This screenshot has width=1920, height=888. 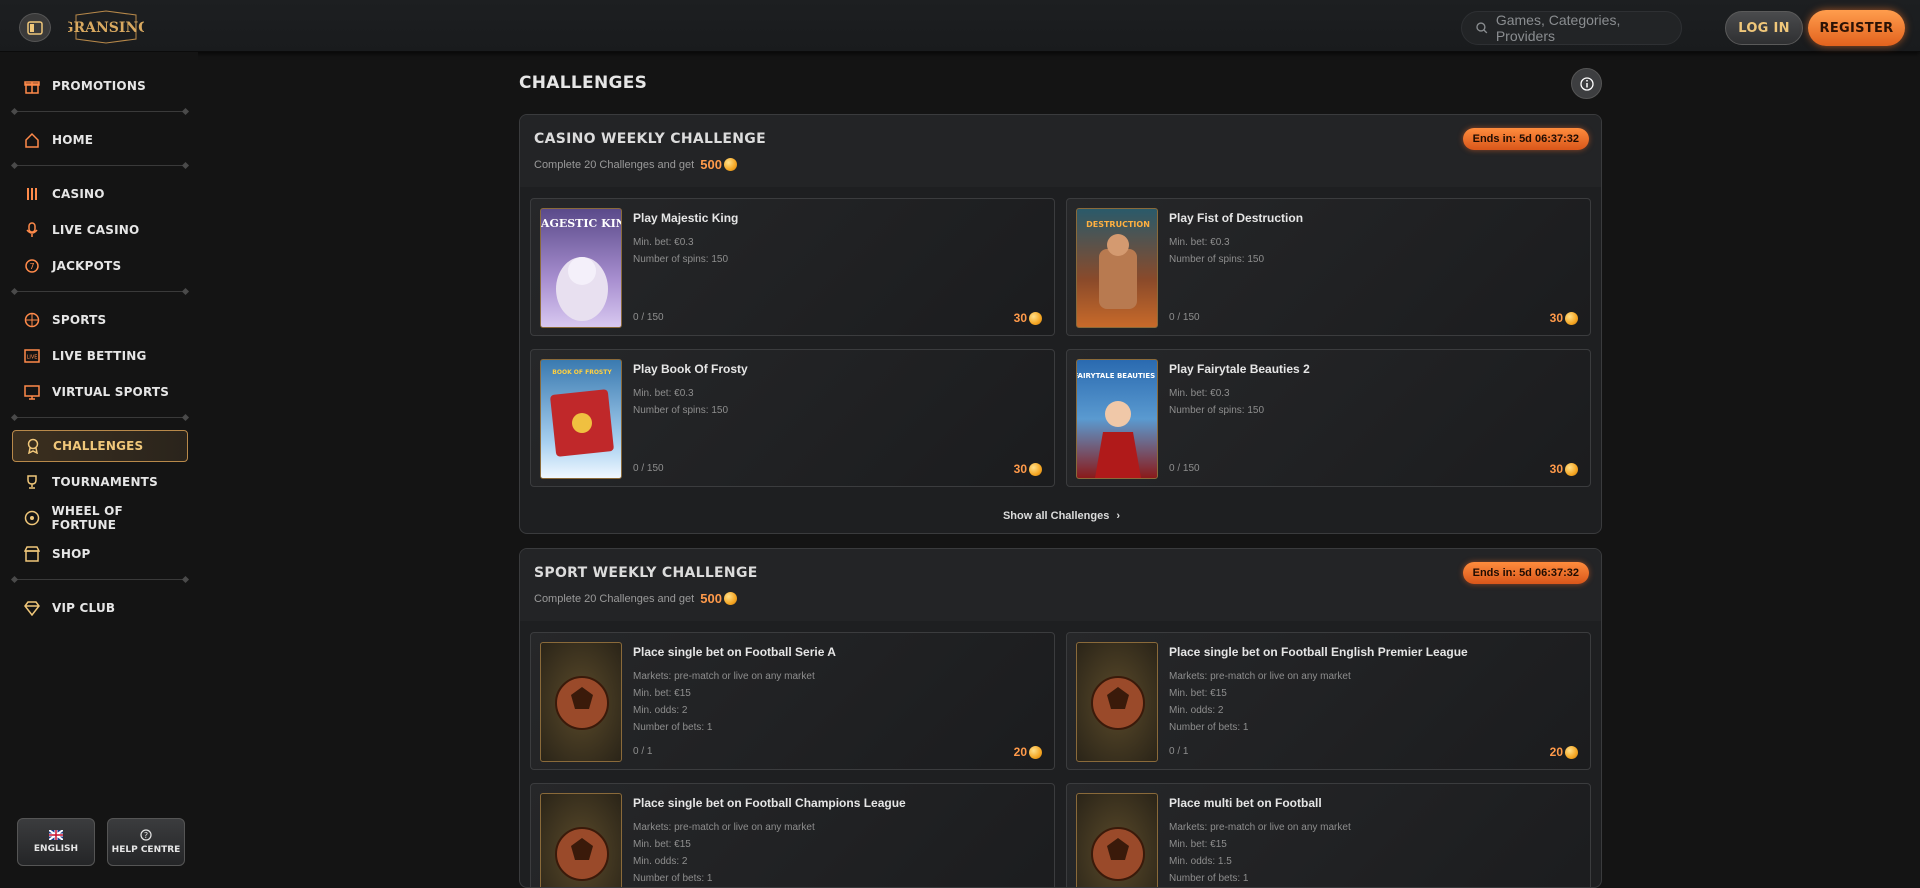 I want to click on help-icon: ?, so click(x=146, y=835).